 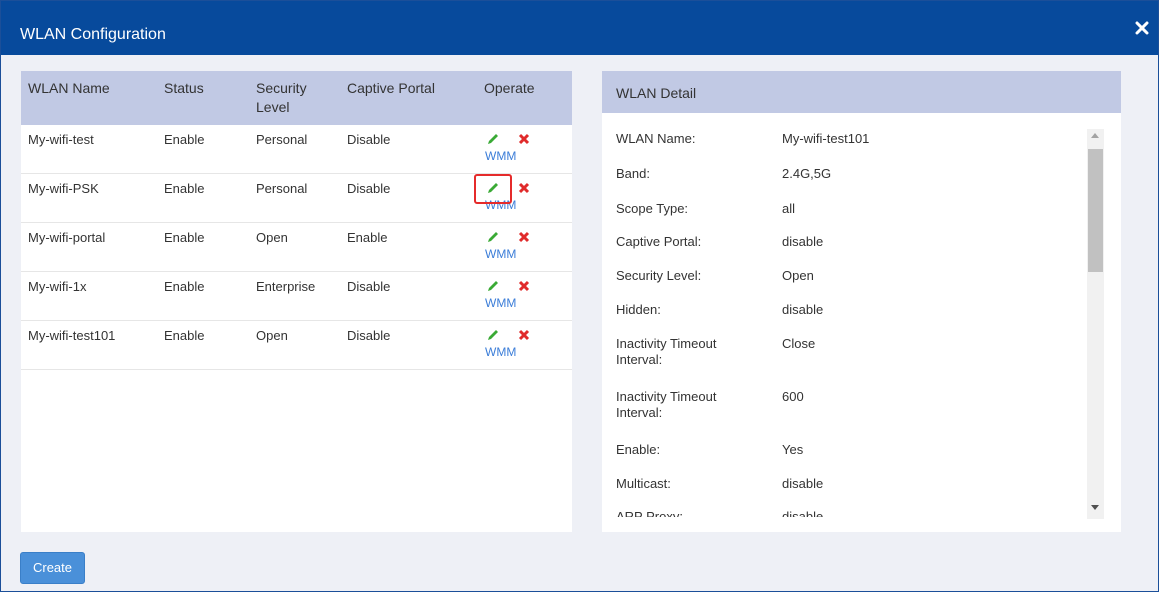 What do you see at coordinates (659, 241) in the screenshot?
I see `detail-label: Captive Portal:` at bounding box center [659, 241].